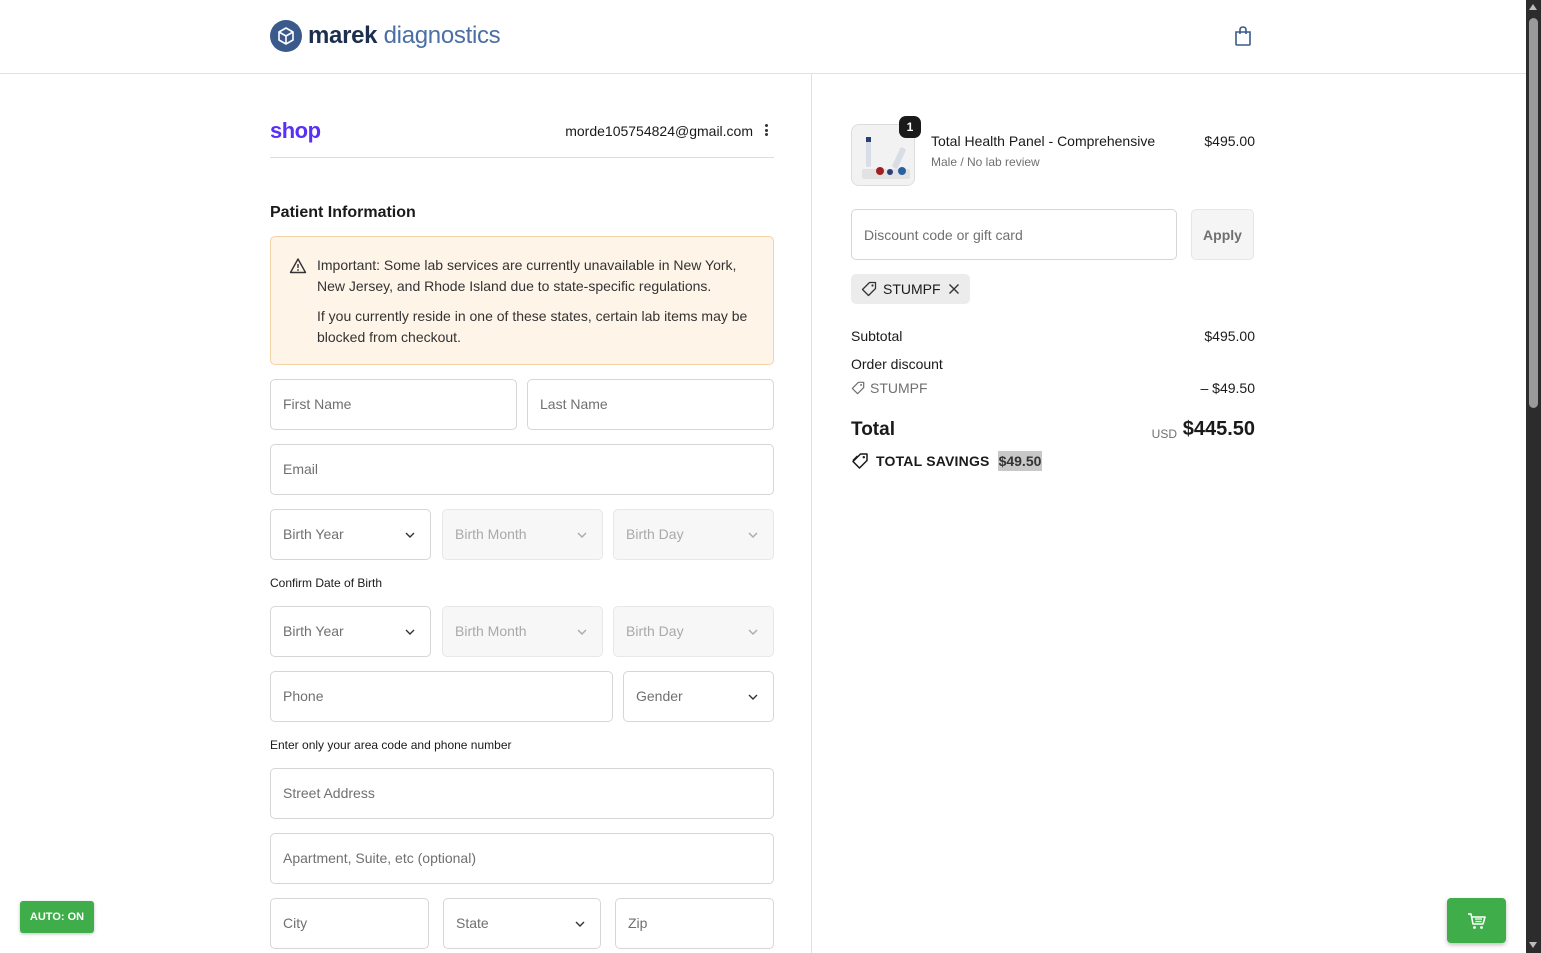 This screenshot has height=953, width=1541. Describe the element at coordinates (1243, 36) in the screenshot. I see `shopping-bag-icon` at that location.